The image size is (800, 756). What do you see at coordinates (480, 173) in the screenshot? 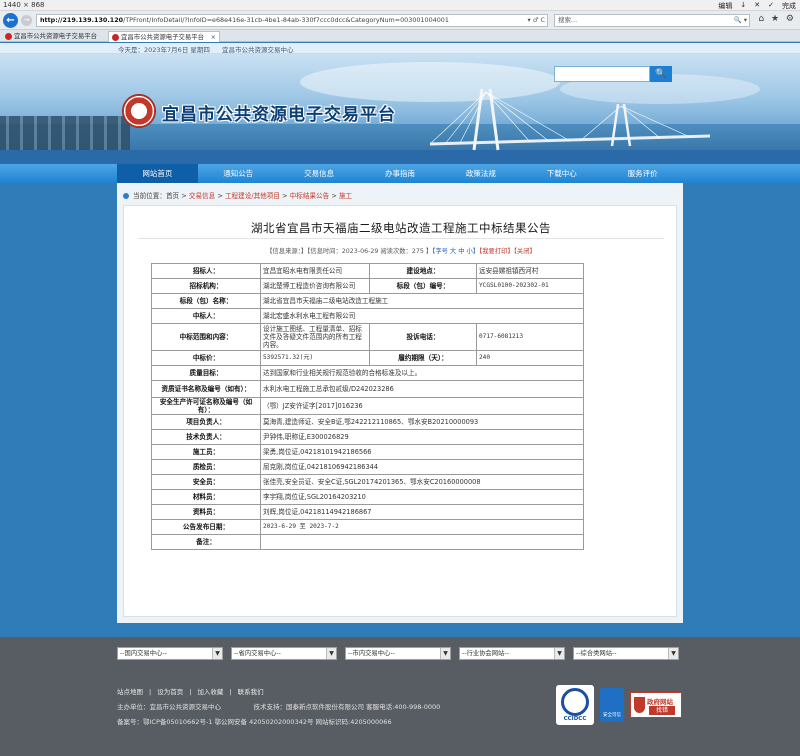
I see `nav-policy: 政策法规` at bounding box center [480, 173].